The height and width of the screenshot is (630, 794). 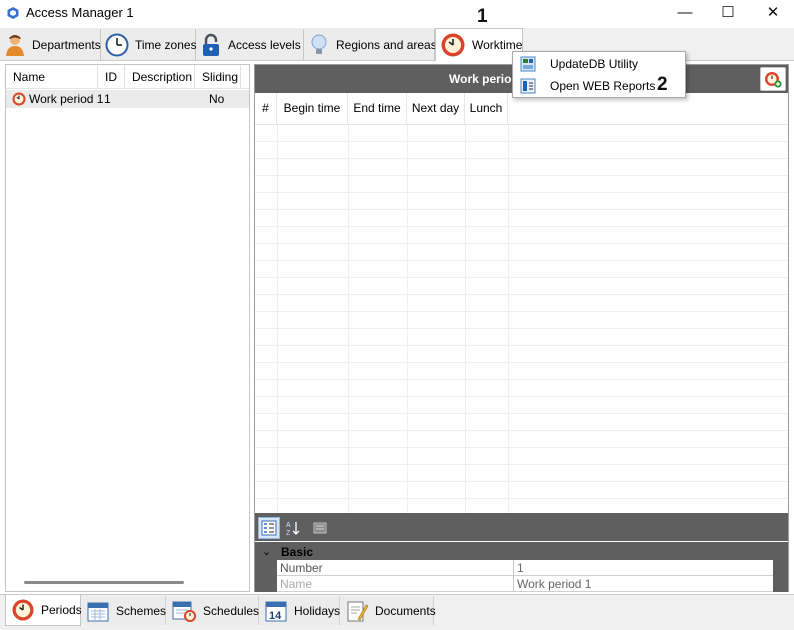 I want to click on column-header-number: #, so click(x=266, y=109).